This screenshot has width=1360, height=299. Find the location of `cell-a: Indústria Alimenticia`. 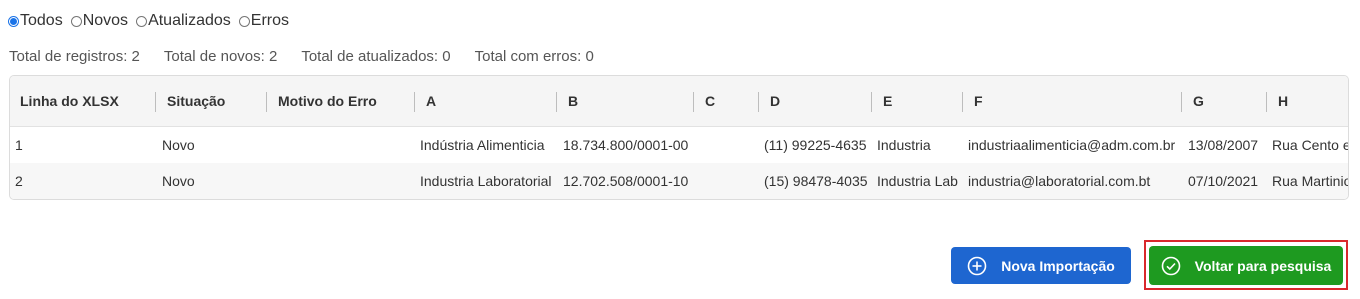

cell-a: Indústria Alimenticia is located at coordinates (482, 145).